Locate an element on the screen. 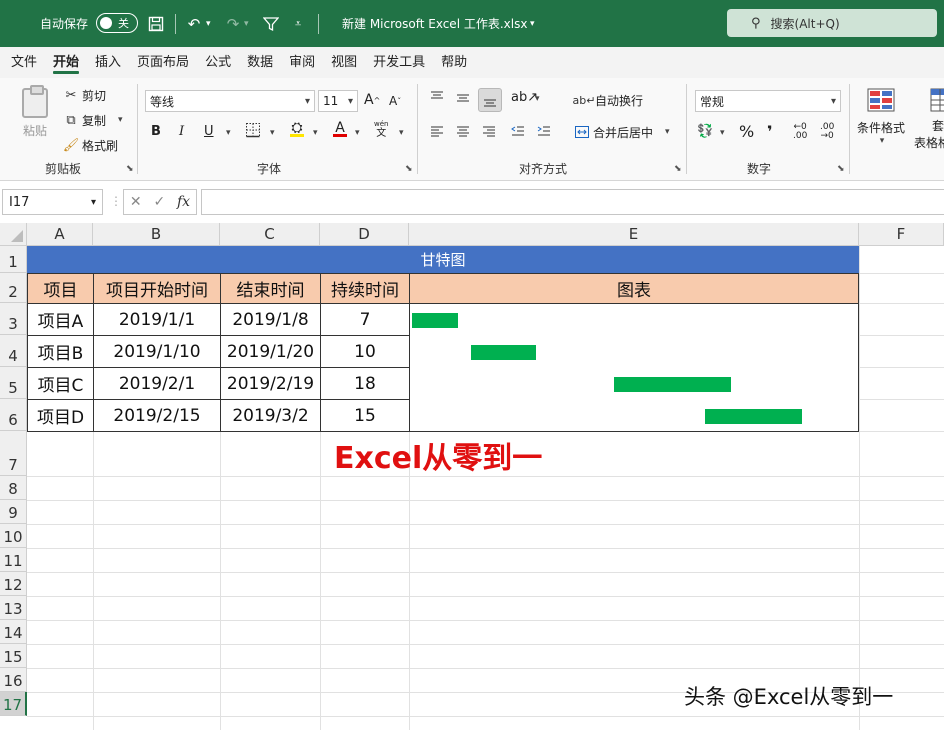  tab-formulas: 公式 is located at coordinates (218, 62).